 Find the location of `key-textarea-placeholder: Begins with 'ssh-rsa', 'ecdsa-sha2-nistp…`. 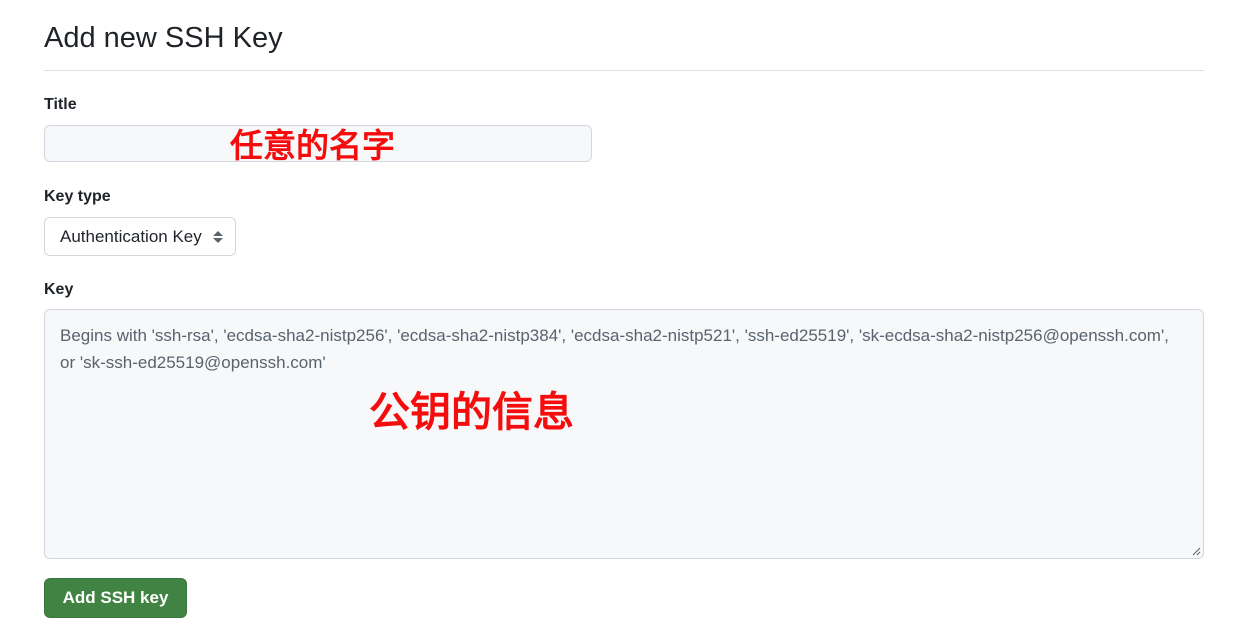

key-textarea-placeholder: Begins with 'ssh-rsa', 'ecdsa-sha2-nistp… is located at coordinates (614, 349).